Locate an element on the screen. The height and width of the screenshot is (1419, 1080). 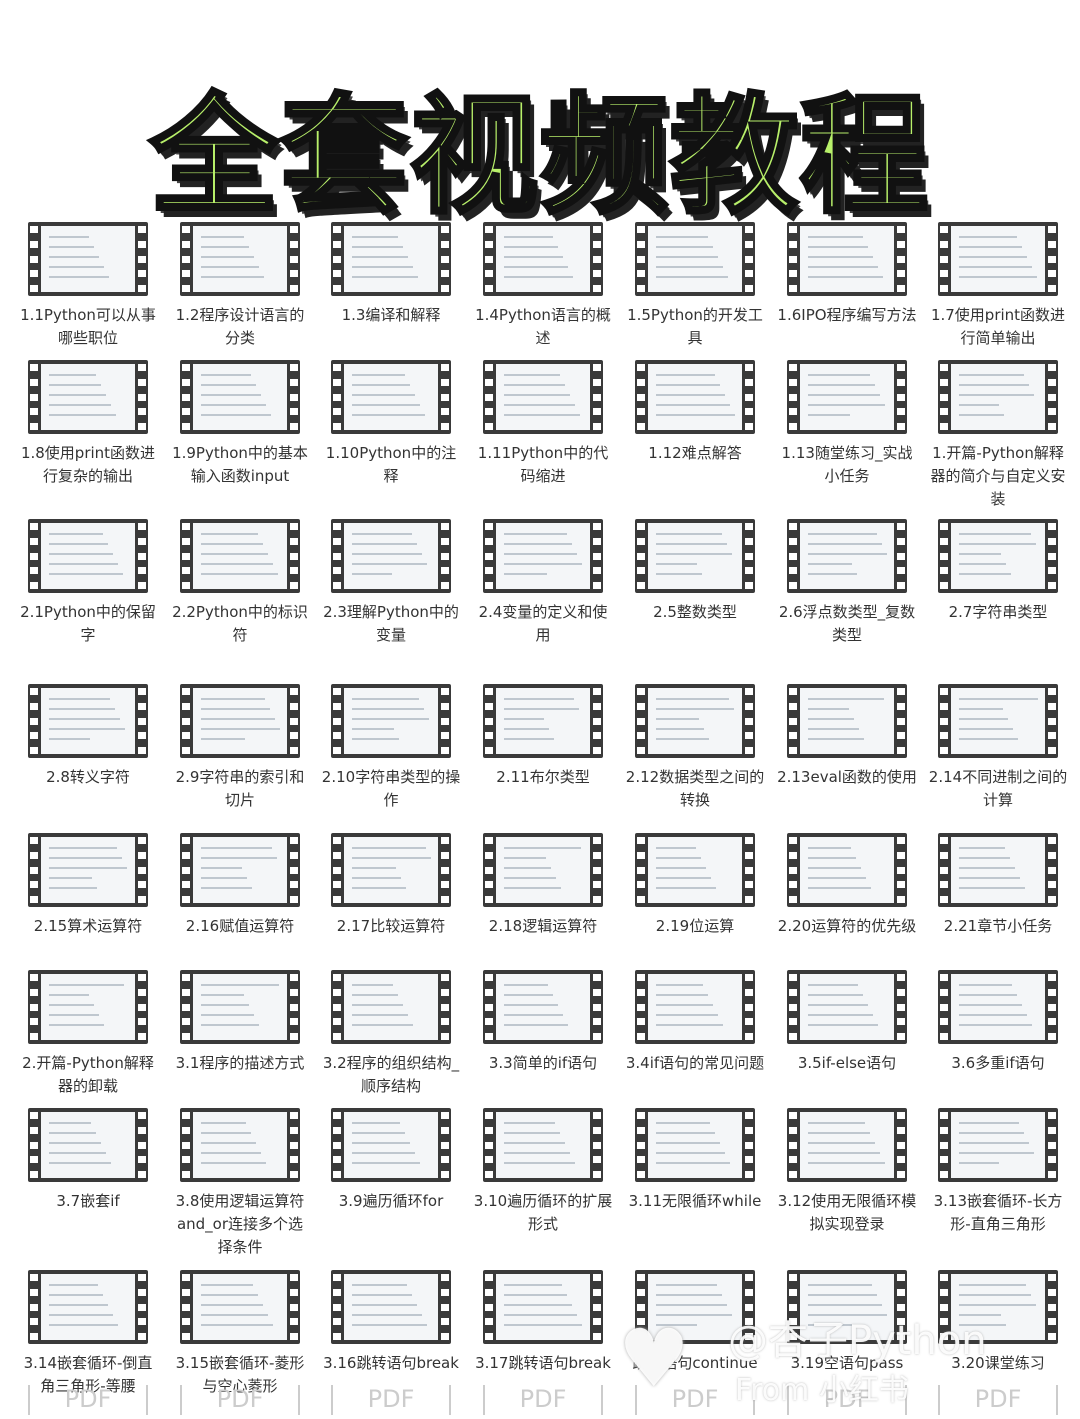
video-item: 3.2程序的组织结构_顺序结构 is located at coordinates (391, 1034).